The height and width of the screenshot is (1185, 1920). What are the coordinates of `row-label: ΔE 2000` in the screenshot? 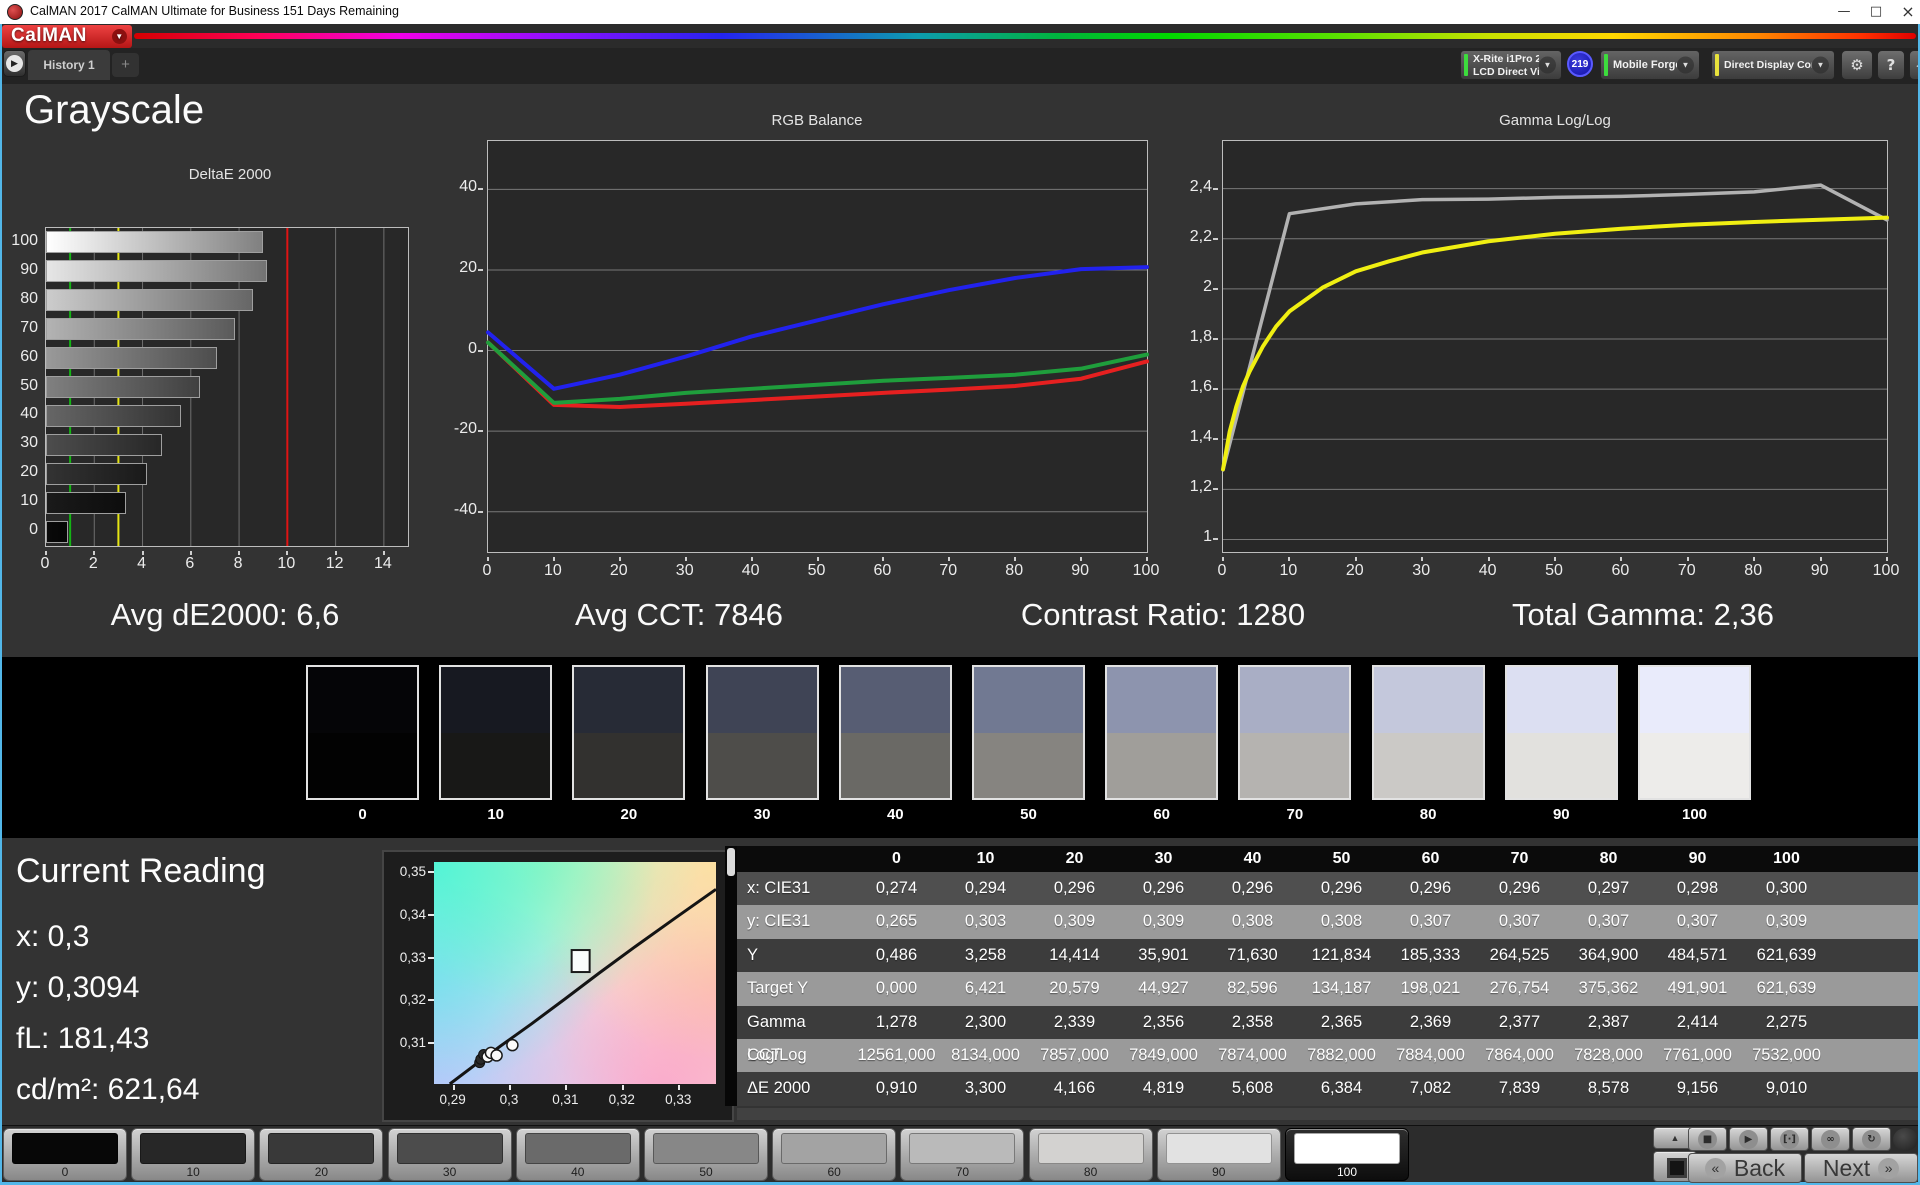 It's located at (779, 1088).